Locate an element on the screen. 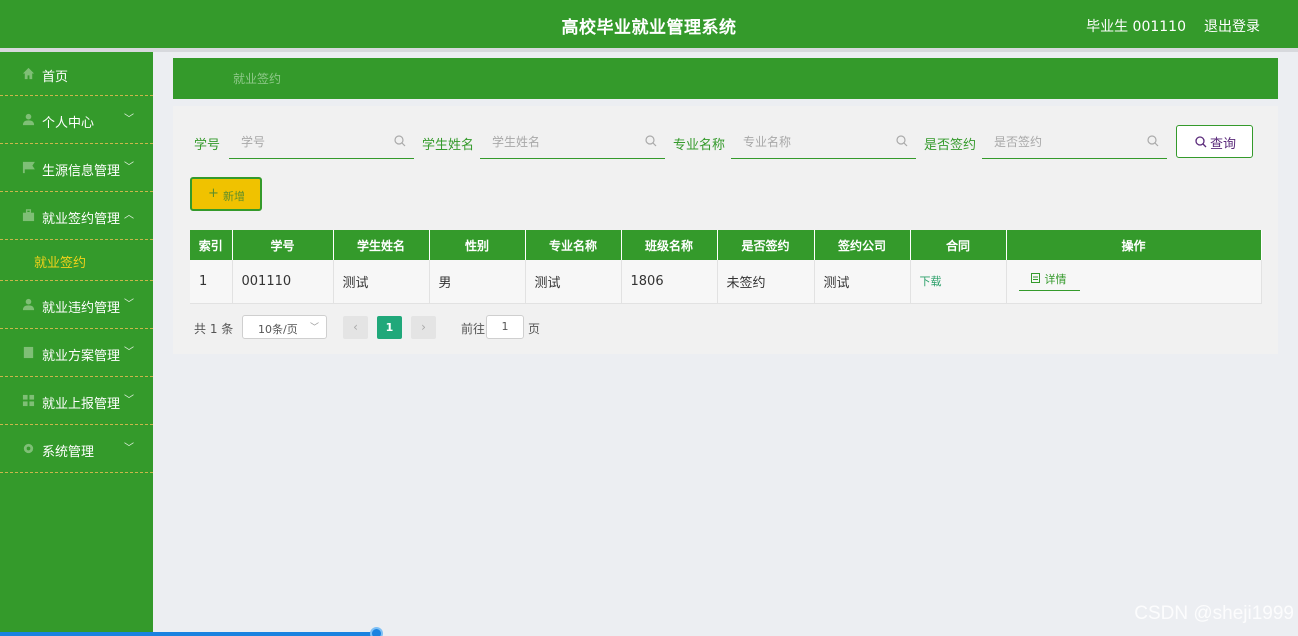  sidebar-item-label: 就业上报管理 is located at coordinates (81, 404).